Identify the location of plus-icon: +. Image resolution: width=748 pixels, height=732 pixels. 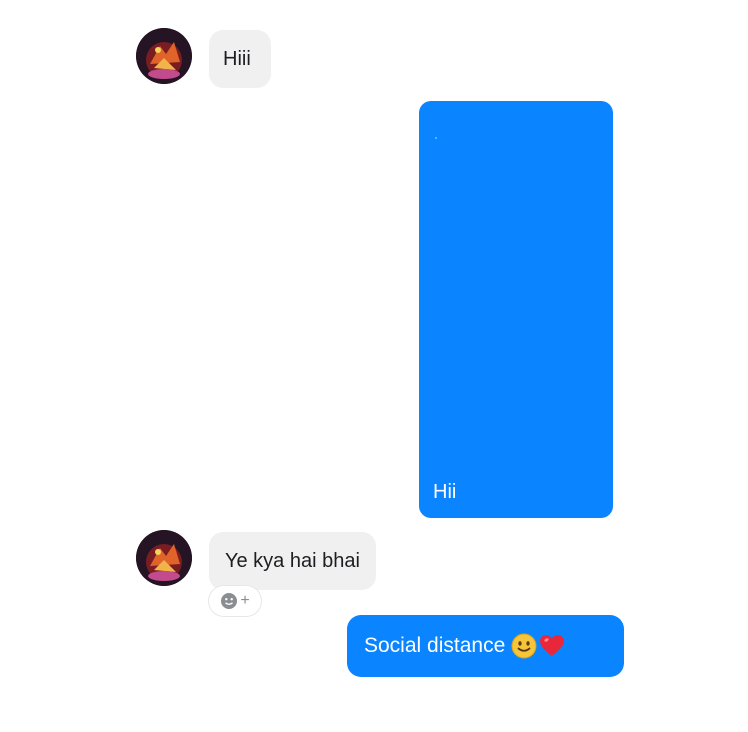
(245, 600).